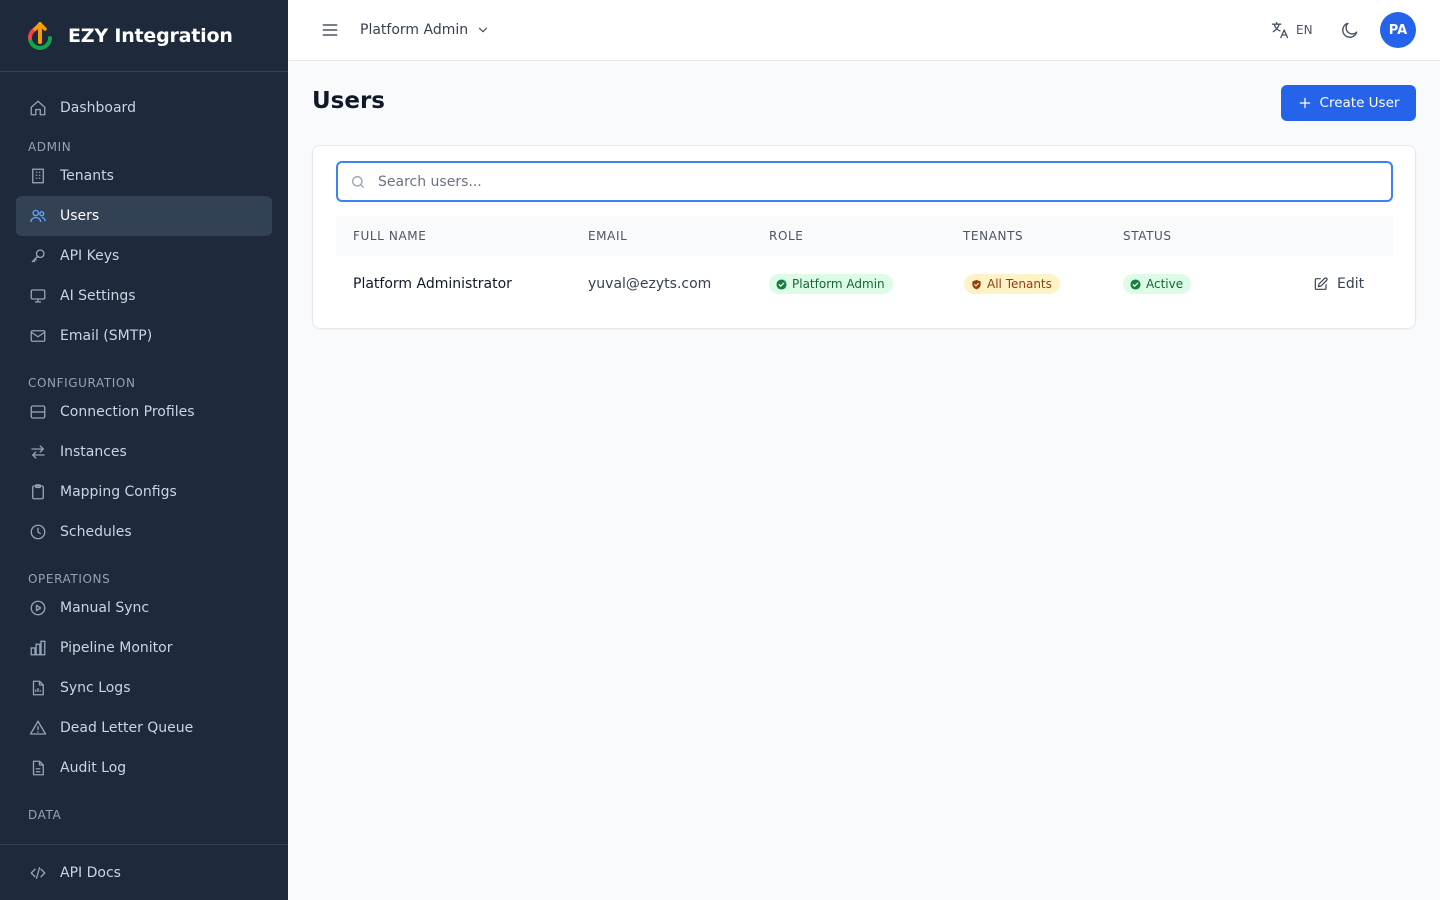 The image size is (1440, 900). Describe the element at coordinates (106, 336) in the screenshot. I see `sidebar-item-label: Email (SMTP)` at that location.